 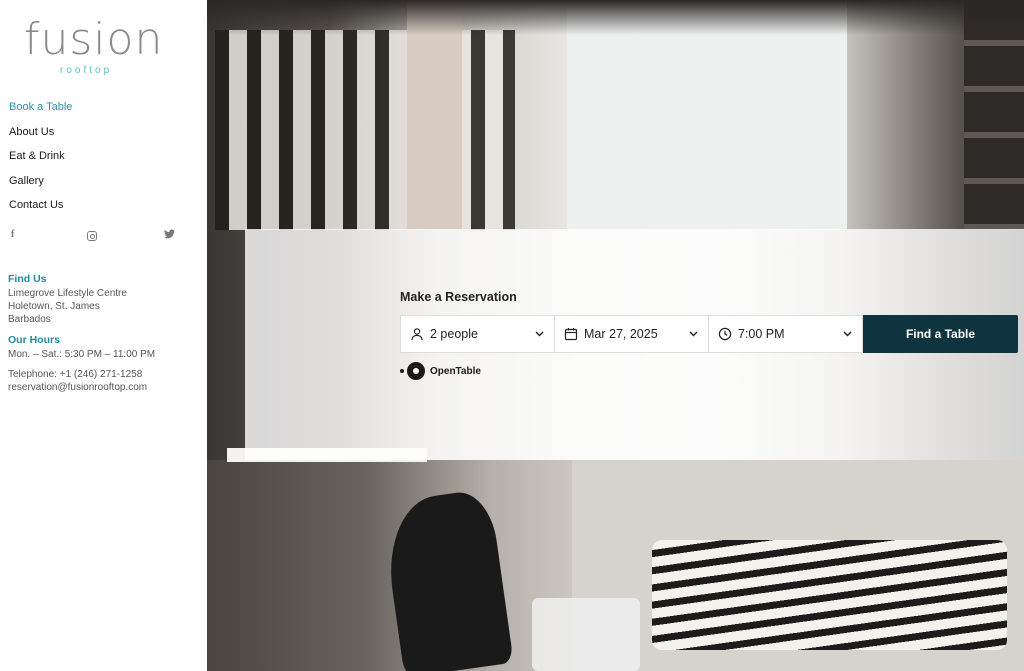 I want to click on logo-main-text: fusion, so click(x=94, y=39).